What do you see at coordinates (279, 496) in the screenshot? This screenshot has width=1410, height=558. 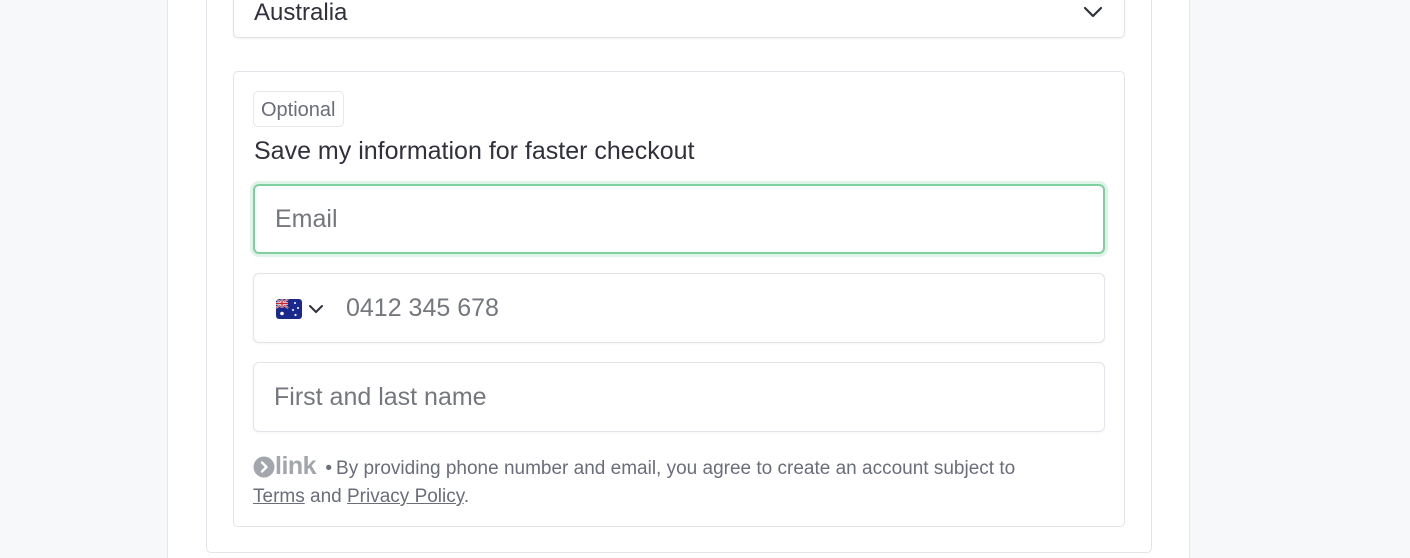 I see `terms-link: Terms` at bounding box center [279, 496].